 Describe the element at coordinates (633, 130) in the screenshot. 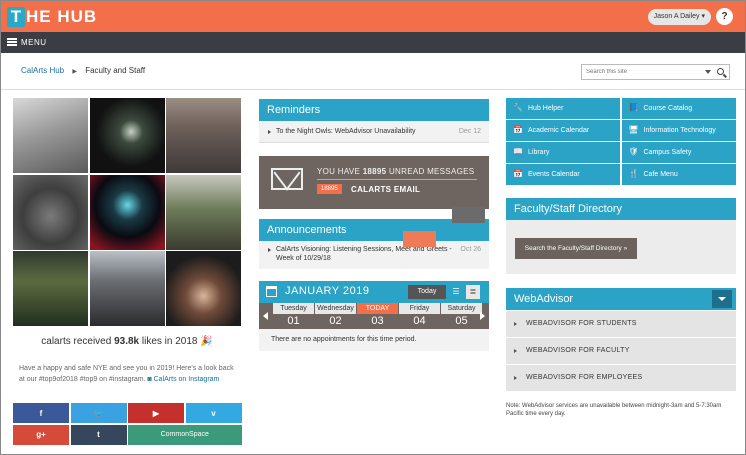

I see `monitor-icon: 🖥` at that location.